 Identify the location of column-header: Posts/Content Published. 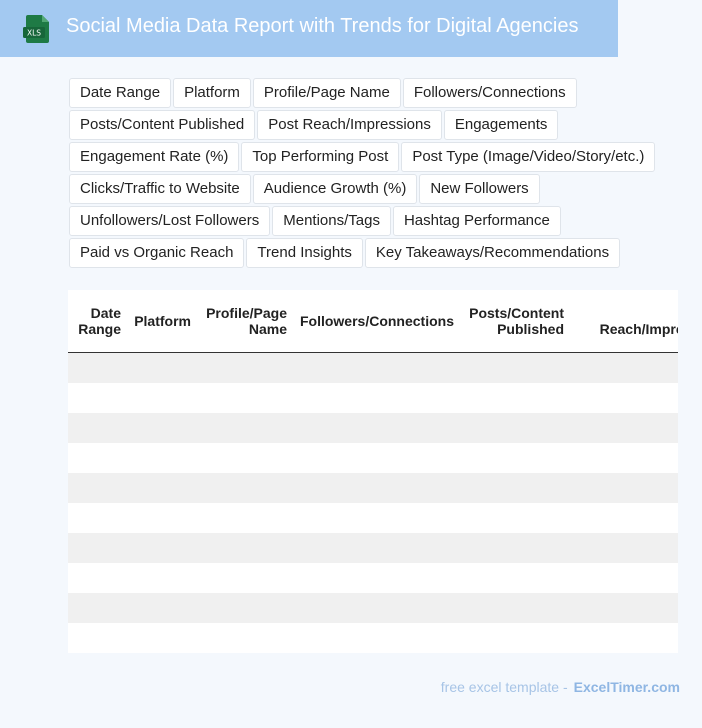
(516, 321).